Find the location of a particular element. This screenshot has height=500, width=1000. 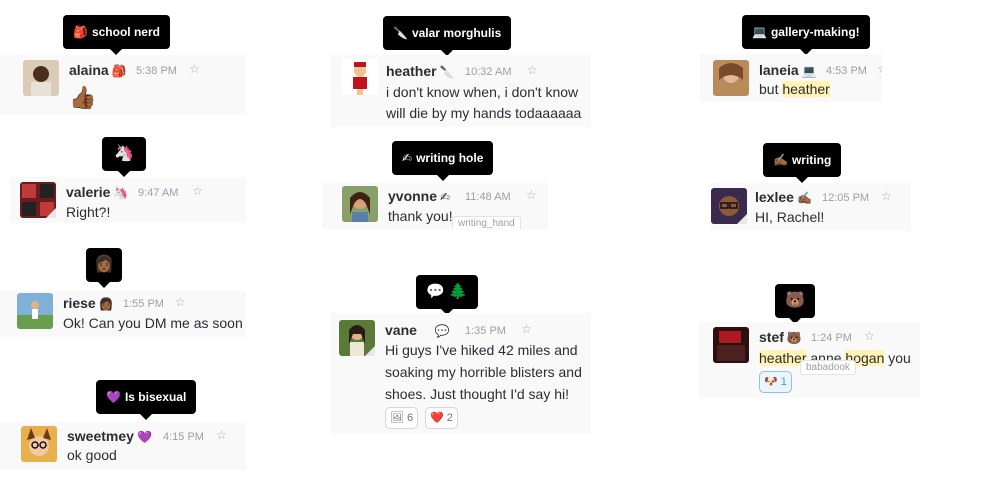

author-name: vane 💬 is located at coordinates (417, 330).